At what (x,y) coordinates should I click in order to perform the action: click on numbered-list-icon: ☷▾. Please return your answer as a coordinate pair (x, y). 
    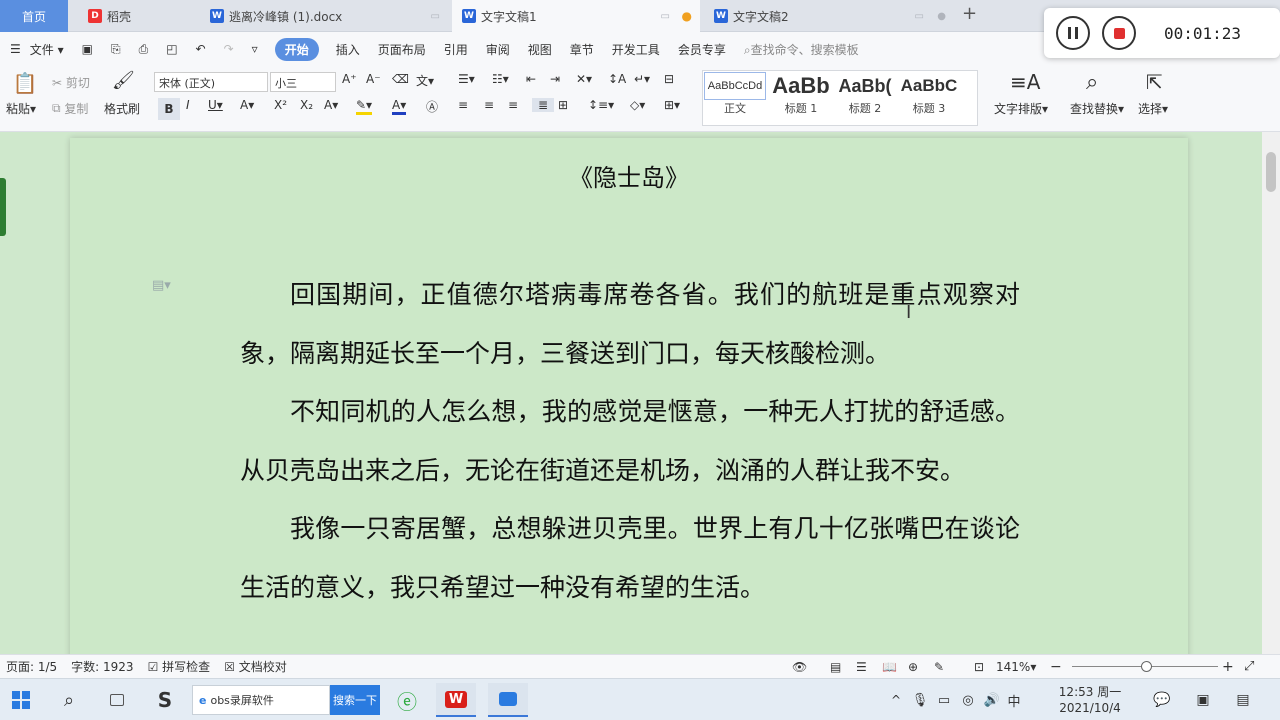
    Looking at the image, I should click on (500, 79).